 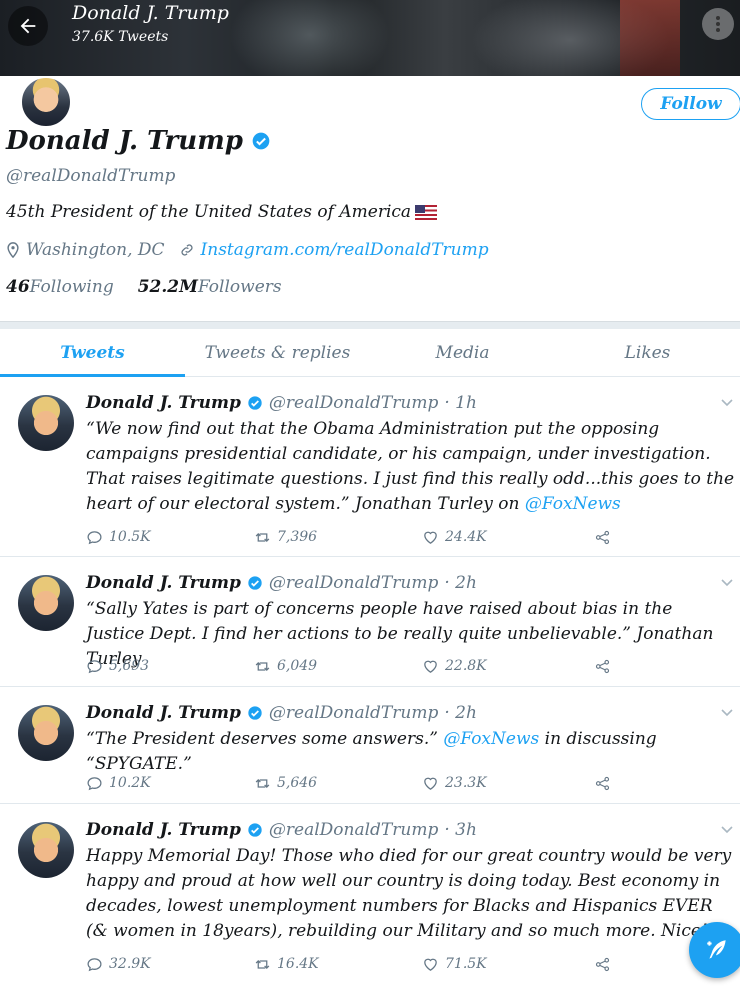 I want to click on header-title: Donald J. Trump, so click(x=150, y=13).